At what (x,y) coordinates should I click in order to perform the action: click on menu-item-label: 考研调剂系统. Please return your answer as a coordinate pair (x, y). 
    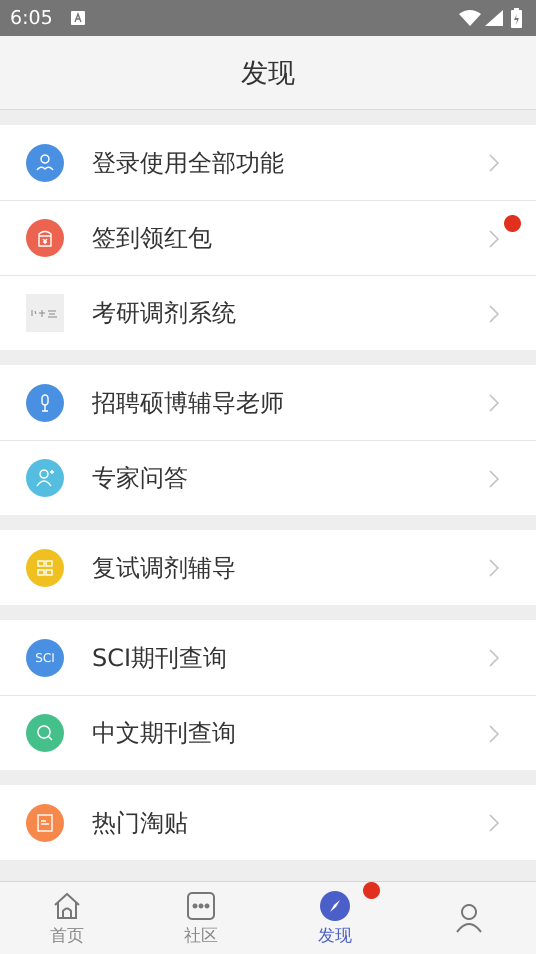
    Looking at the image, I should click on (164, 313).